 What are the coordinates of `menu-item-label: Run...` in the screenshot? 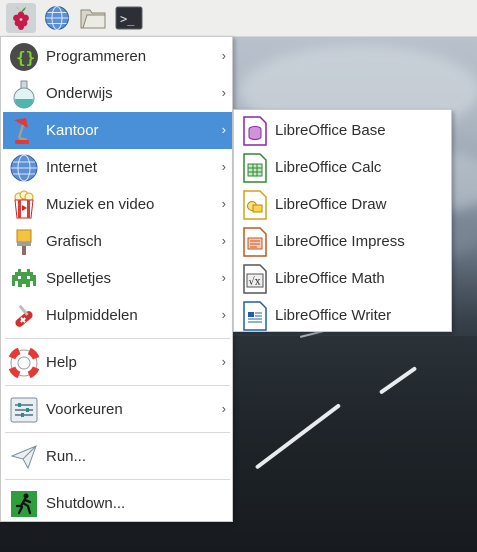 It's located at (66, 456).